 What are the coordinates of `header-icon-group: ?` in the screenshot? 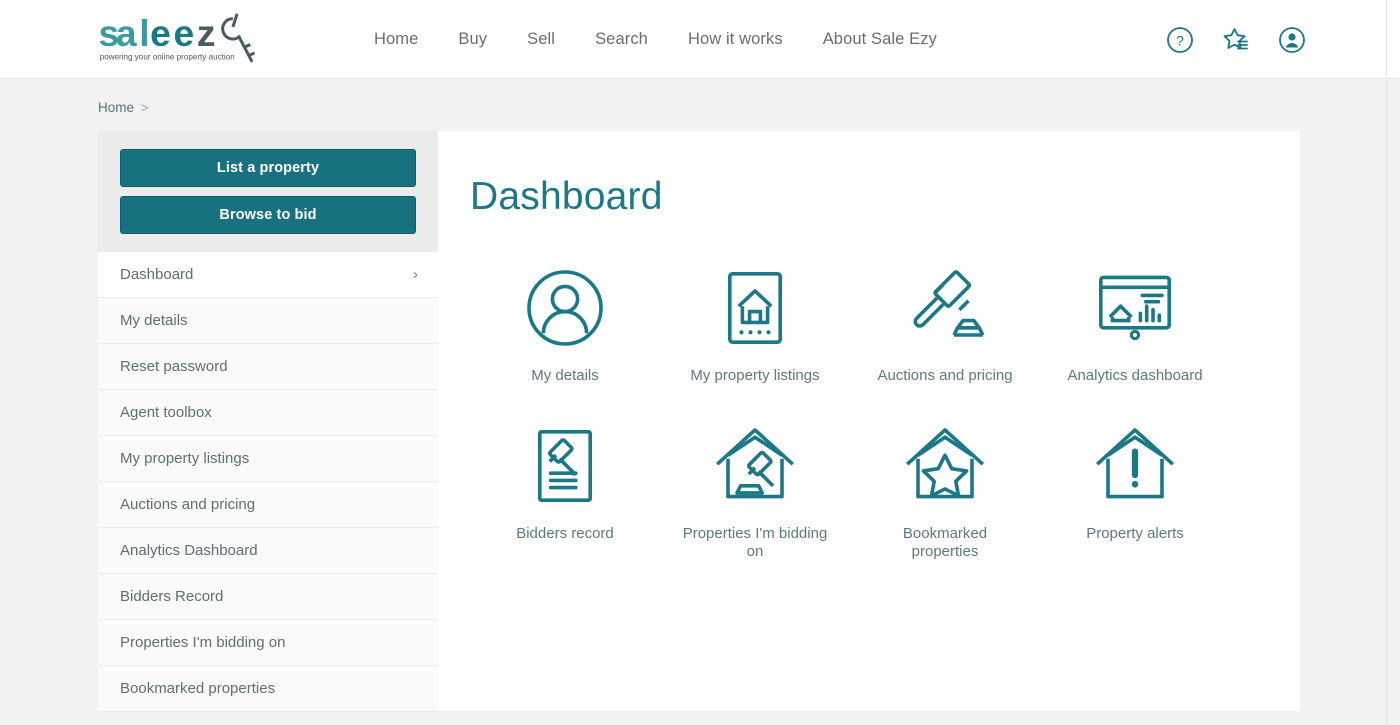 It's located at (1236, 39).